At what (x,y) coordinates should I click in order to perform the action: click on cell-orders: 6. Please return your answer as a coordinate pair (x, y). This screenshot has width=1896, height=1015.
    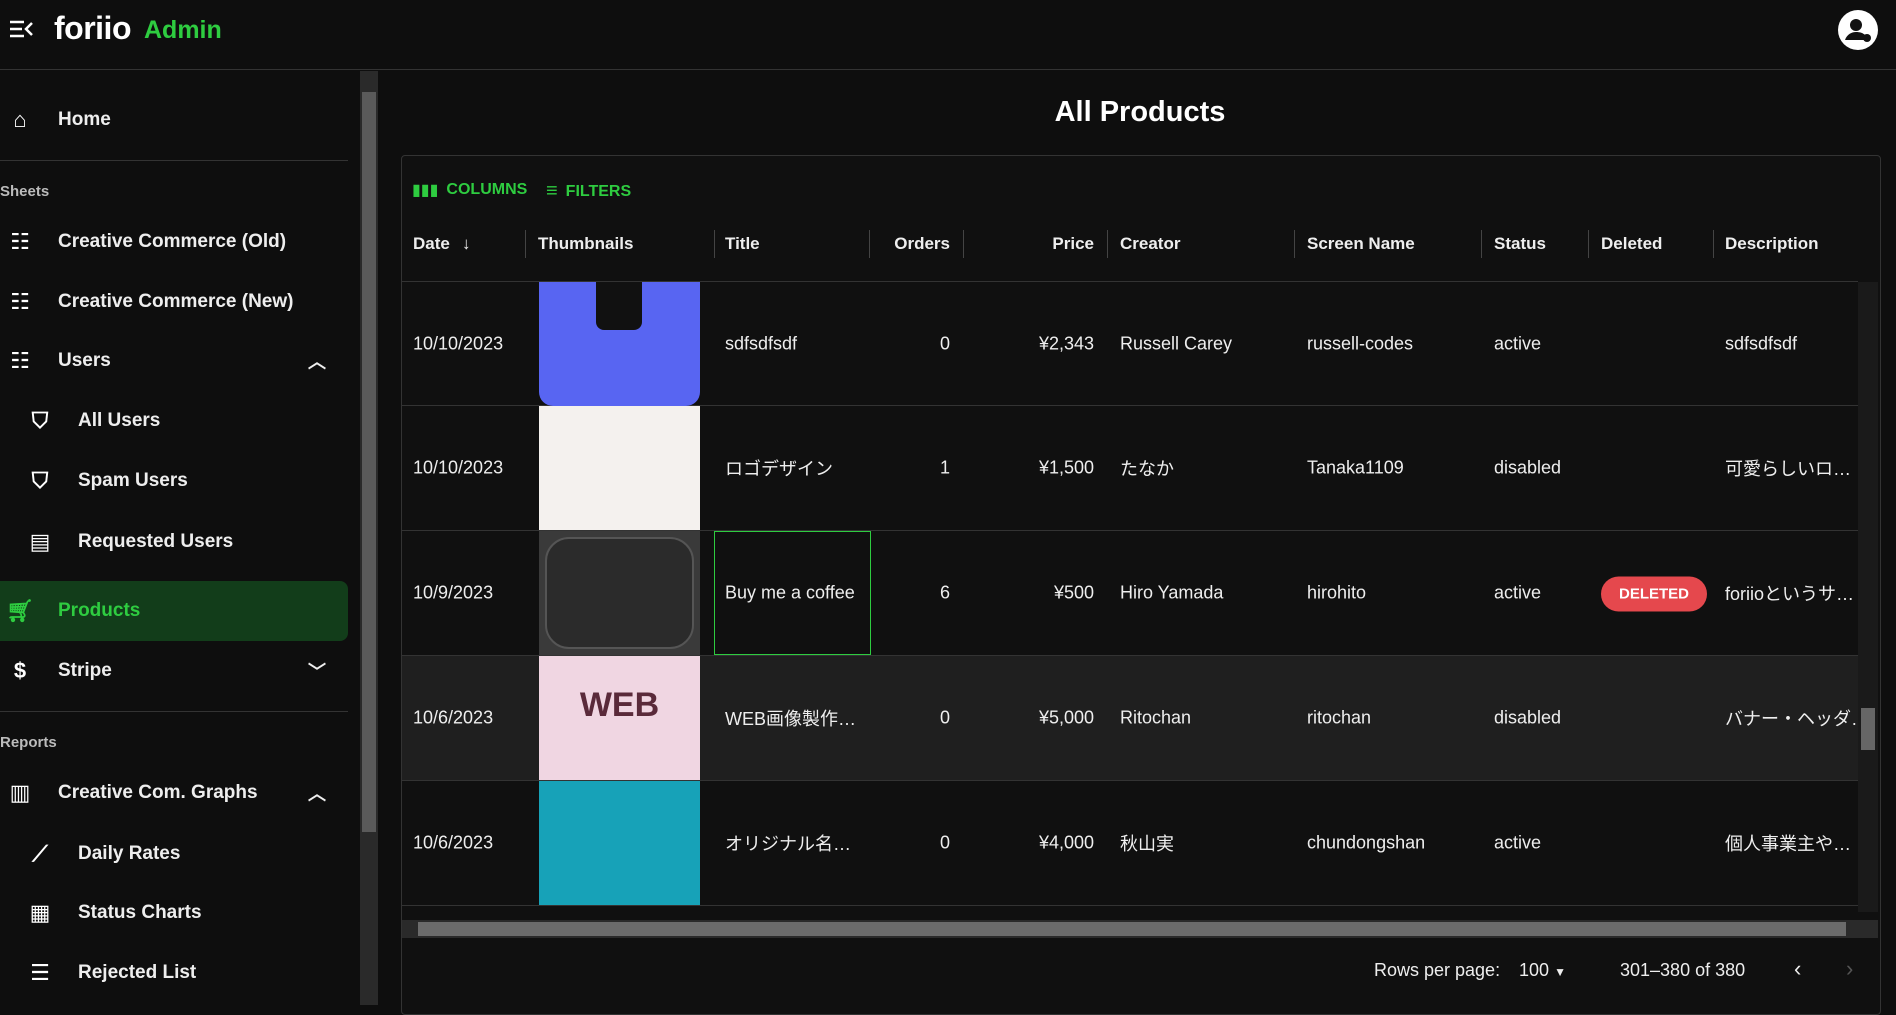
    Looking at the image, I should click on (944, 592).